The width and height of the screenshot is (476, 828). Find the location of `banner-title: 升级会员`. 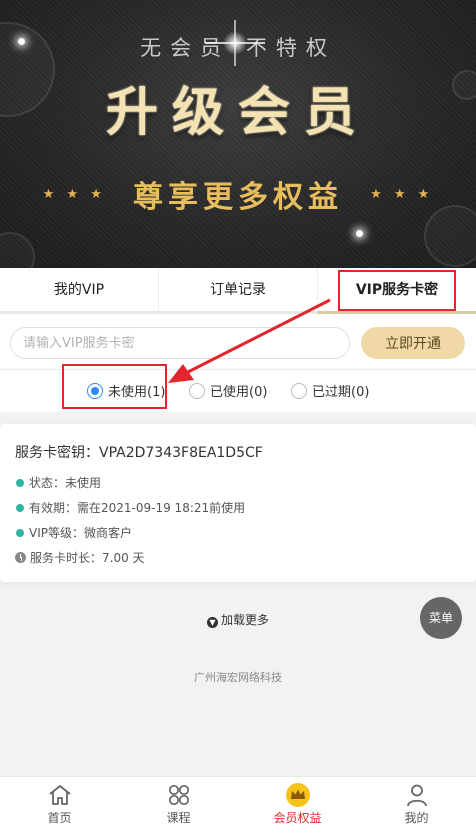

banner-title: 升级会员 is located at coordinates (237, 113).